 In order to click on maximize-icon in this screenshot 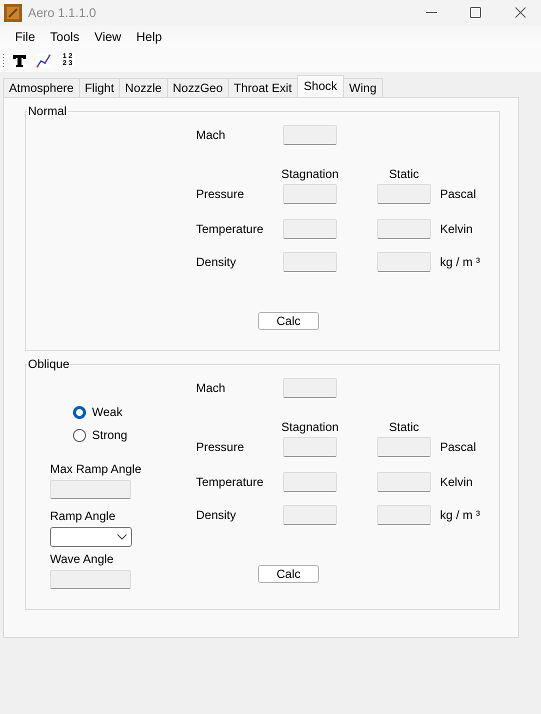, I will do `click(475, 12)`.